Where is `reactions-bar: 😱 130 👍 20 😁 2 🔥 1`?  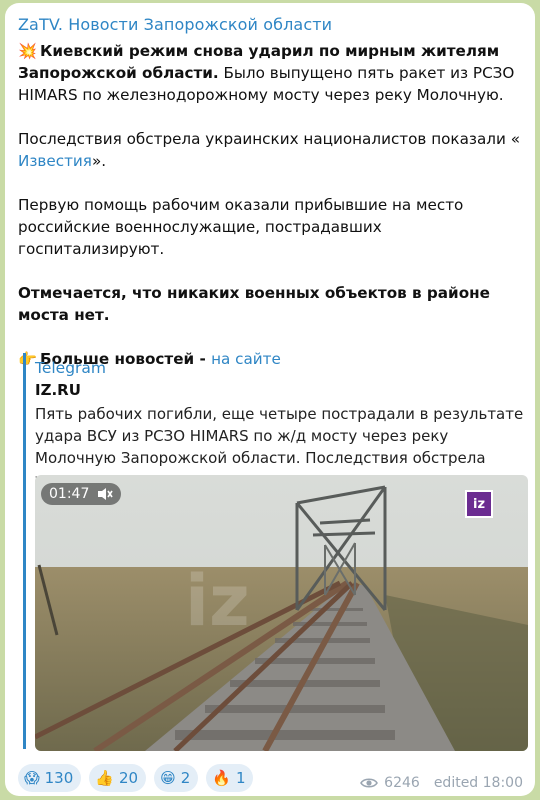
reactions-bar: 😱 130 👍 20 😁 2 🔥 1 is located at coordinates (136, 778).